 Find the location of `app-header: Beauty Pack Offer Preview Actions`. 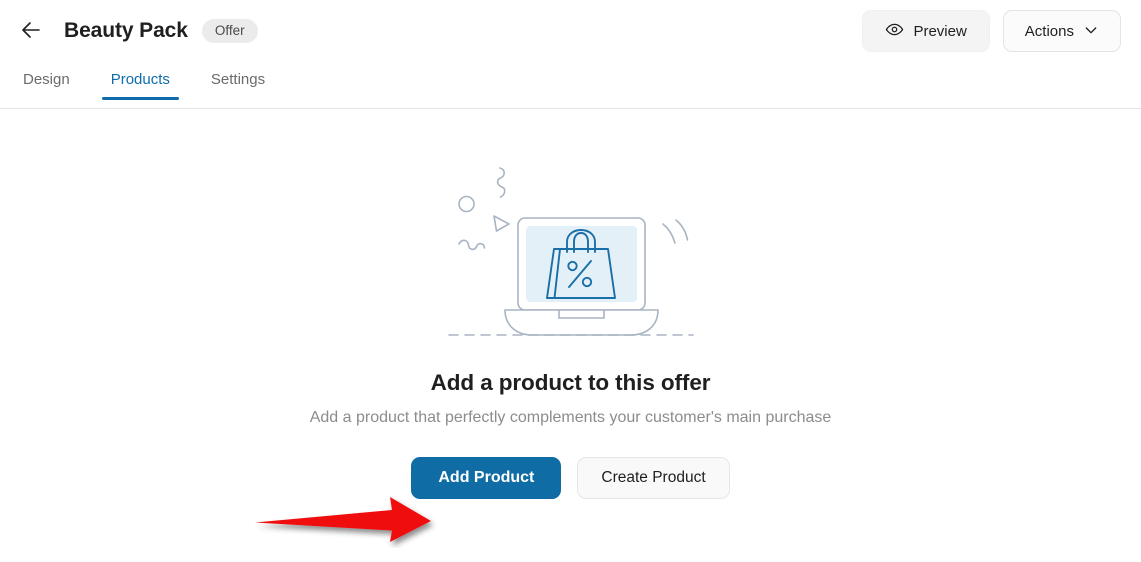

app-header: Beauty Pack Offer Preview Actions is located at coordinates (570, 31).